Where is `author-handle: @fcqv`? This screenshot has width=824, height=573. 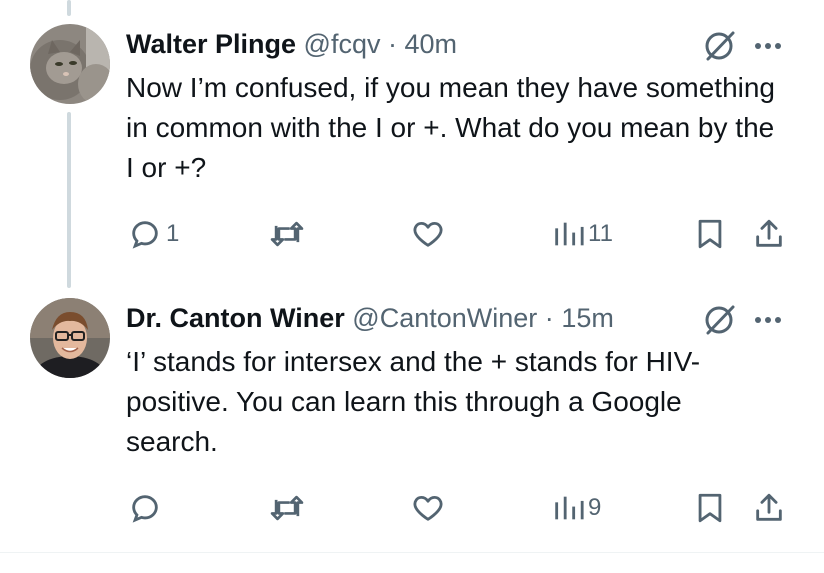
author-handle: @fcqv is located at coordinates (342, 44).